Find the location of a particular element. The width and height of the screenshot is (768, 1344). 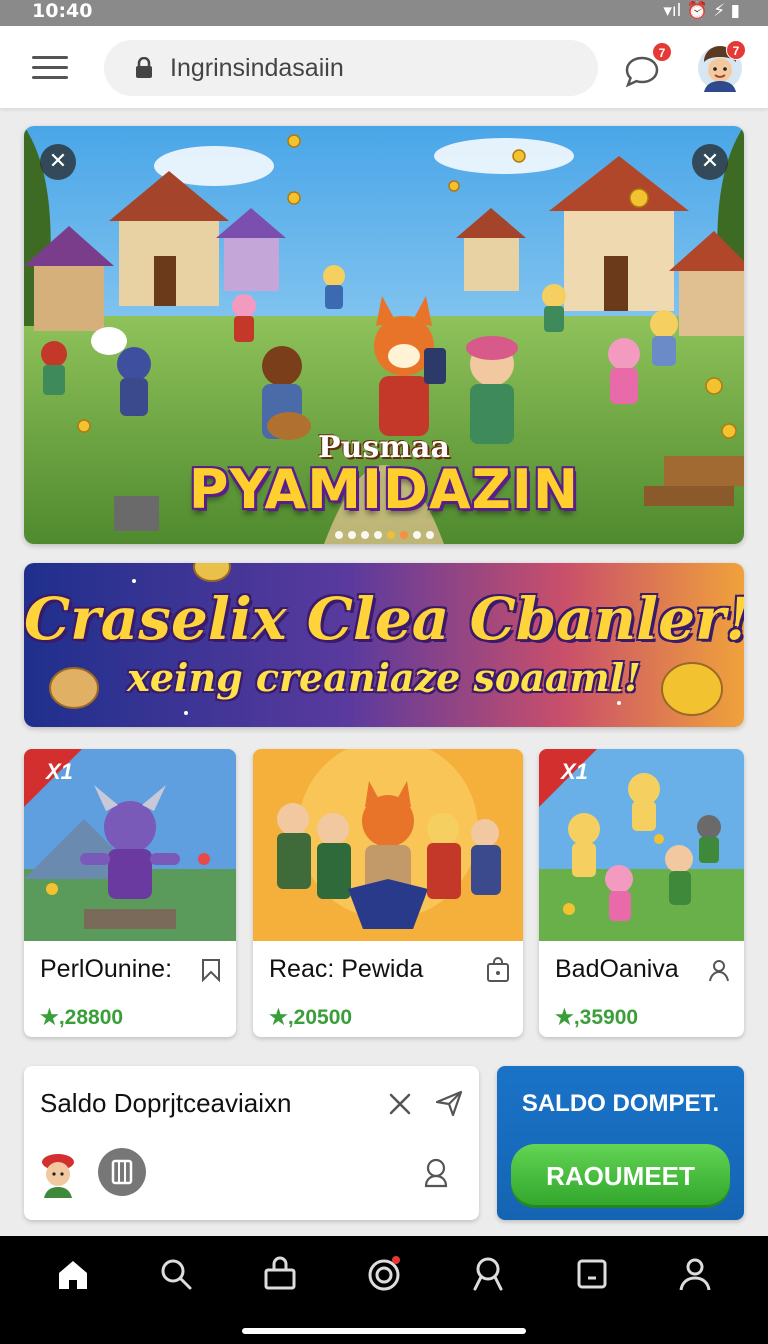

avatar-badge: 7 is located at coordinates (736, 50).